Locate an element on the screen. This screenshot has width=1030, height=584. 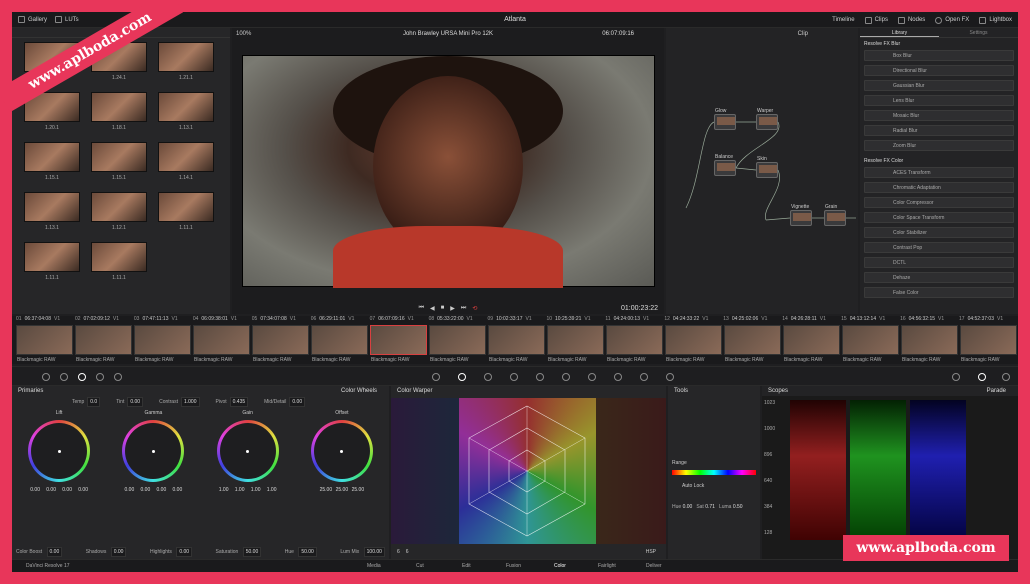
warper-mesh is located at coordinates (527, 471).